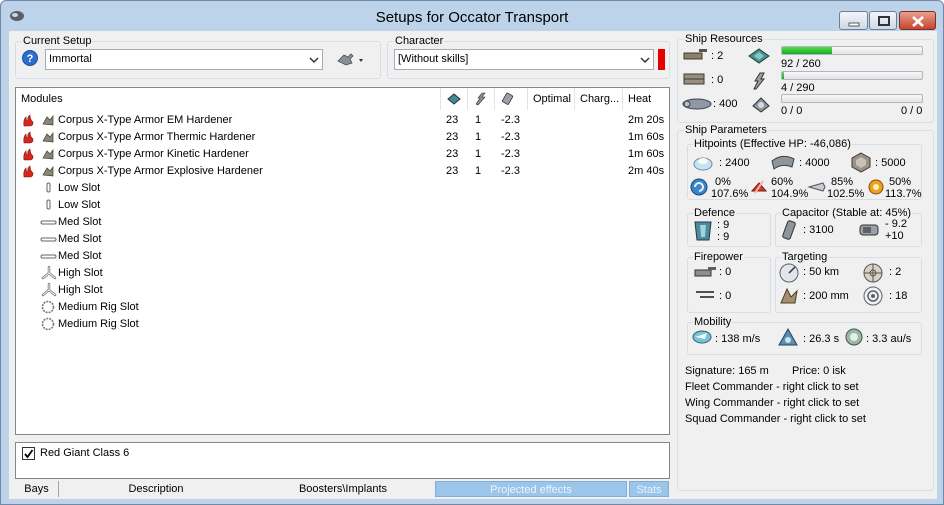  What do you see at coordinates (454, 99) in the screenshot?
I see `cpu-column-header` at bounding box center [454, 99].